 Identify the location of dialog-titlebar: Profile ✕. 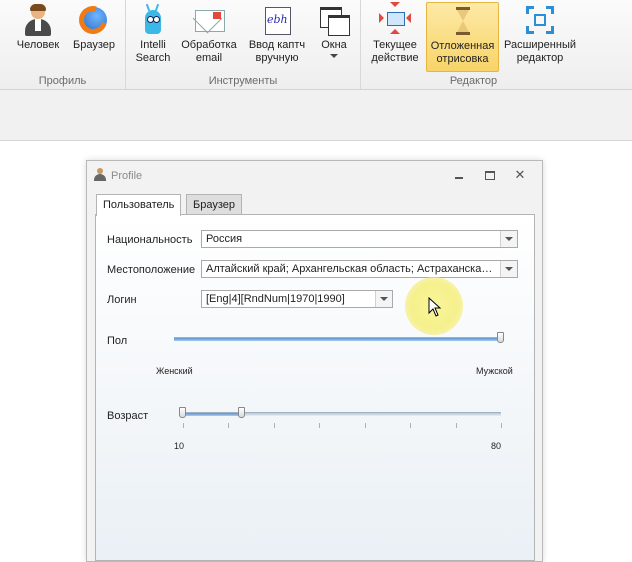
(314, 175).